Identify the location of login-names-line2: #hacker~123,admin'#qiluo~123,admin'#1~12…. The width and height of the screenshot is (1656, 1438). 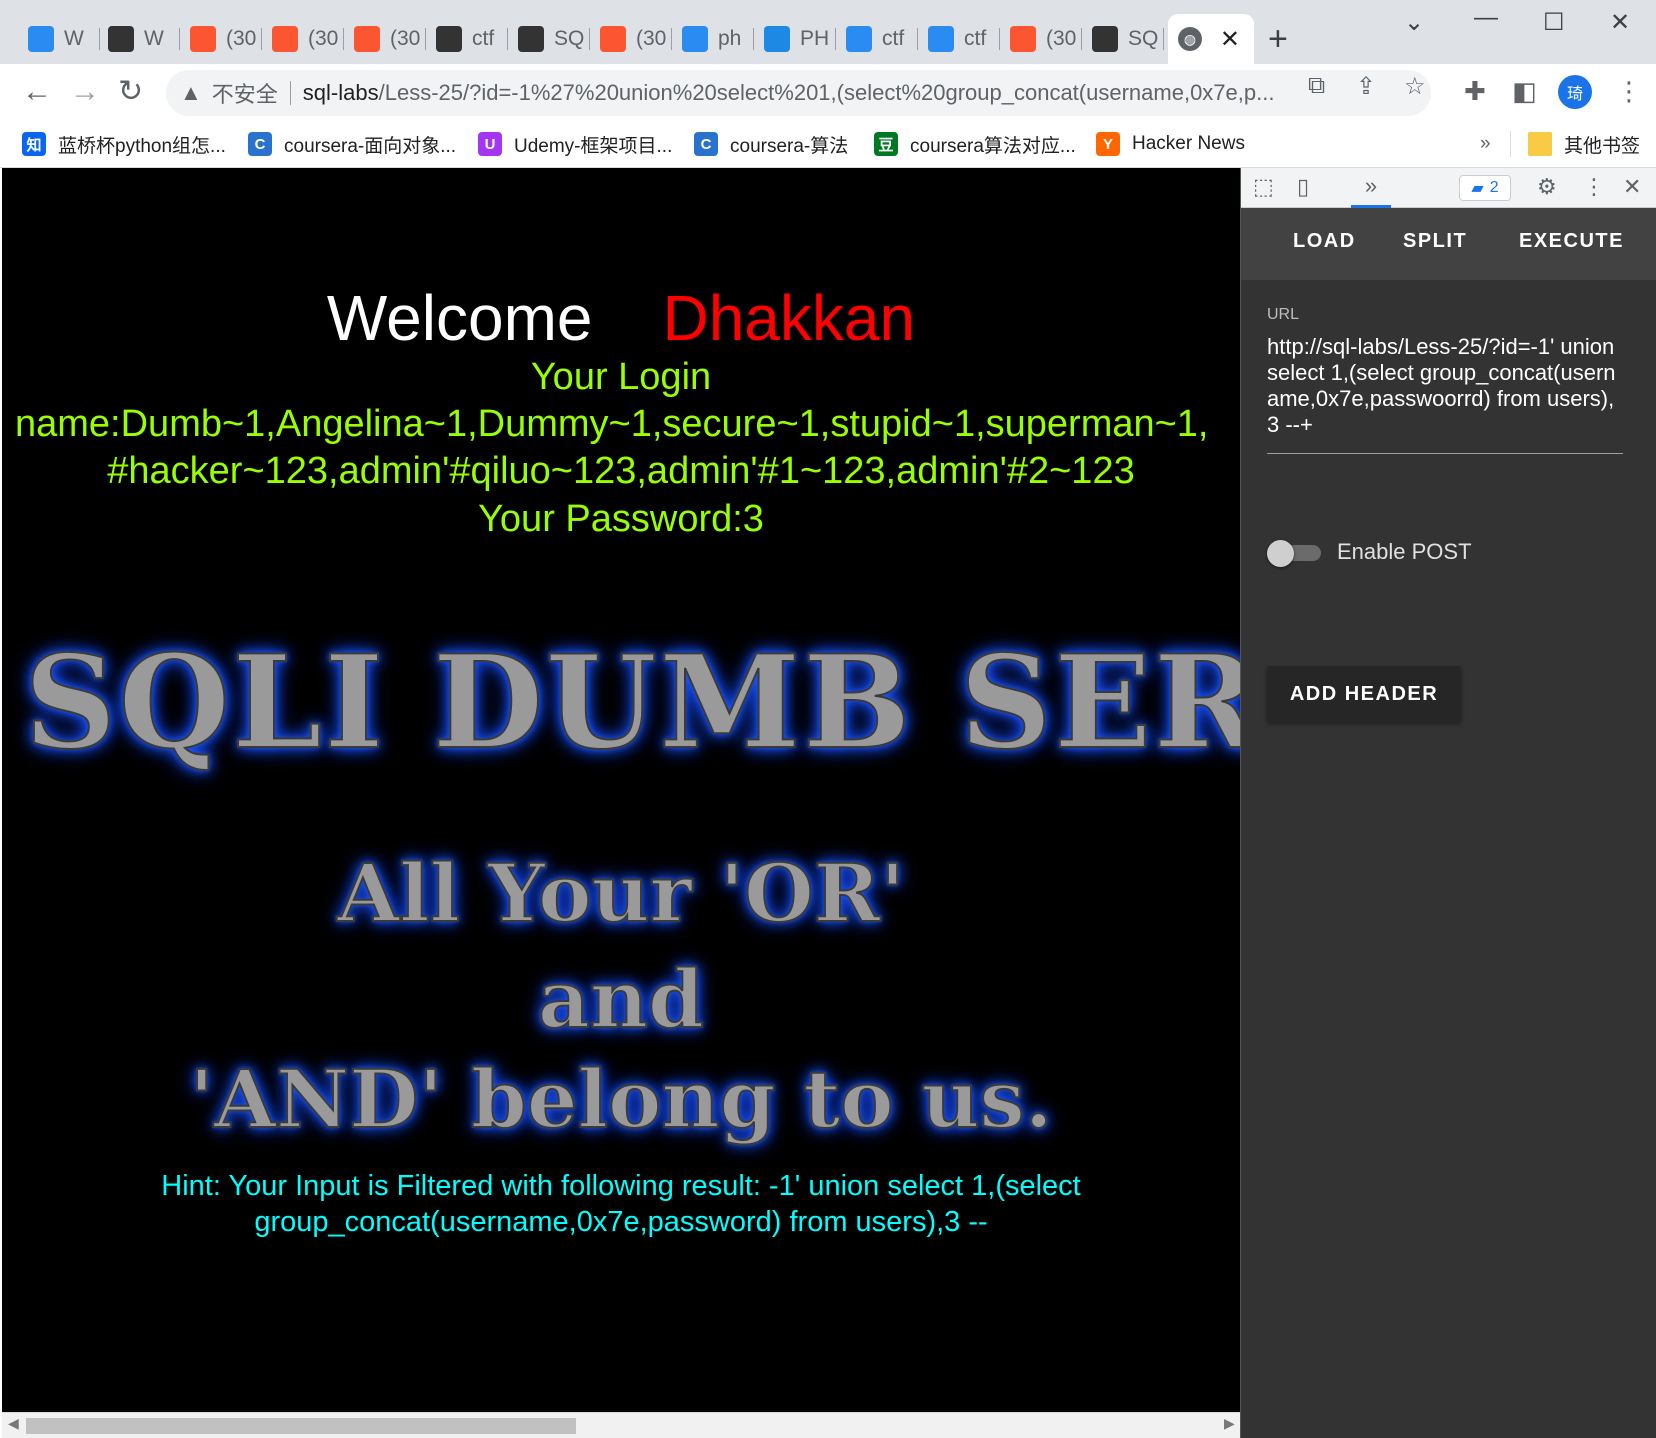
(621, 471).